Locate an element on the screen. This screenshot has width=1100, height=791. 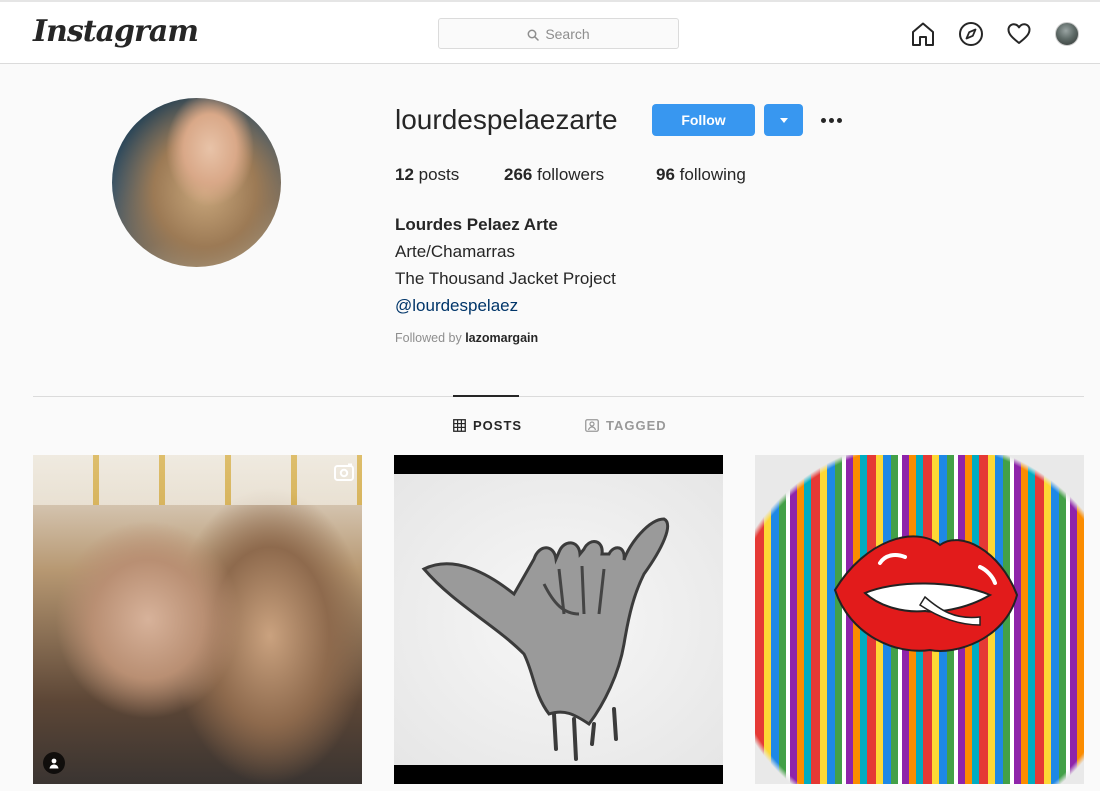
profile-picture is located at coordinates (196, 182).